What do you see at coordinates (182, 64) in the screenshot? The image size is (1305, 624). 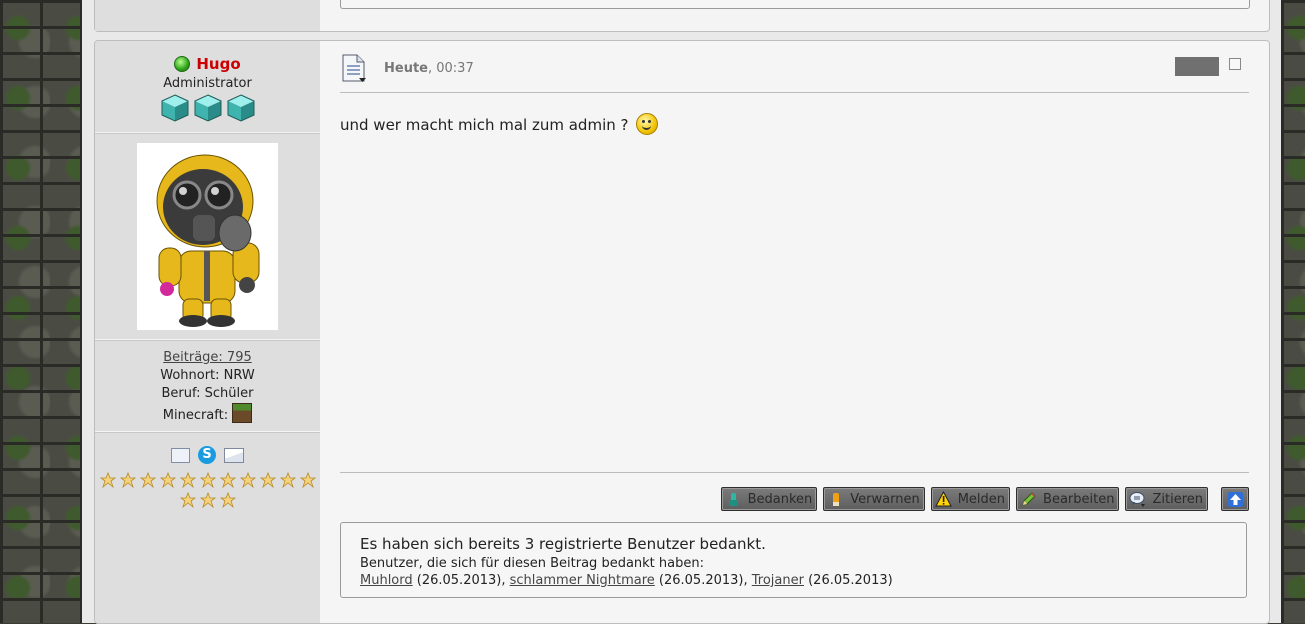 I see `online-status-icon` at bounding box center [182, 64].